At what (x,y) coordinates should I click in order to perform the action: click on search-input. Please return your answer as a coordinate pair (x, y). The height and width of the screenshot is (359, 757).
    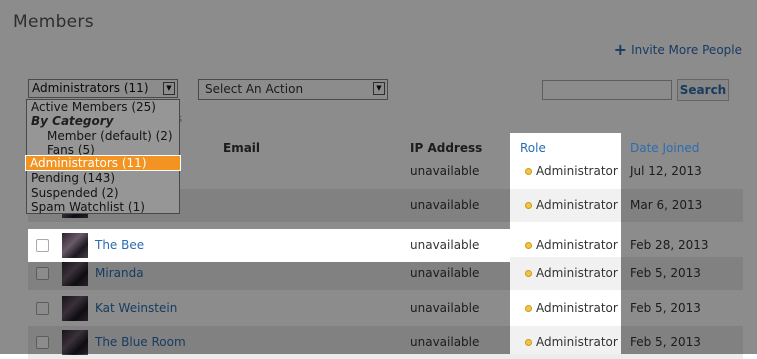
    Looking at the image, I should click on (607, 90).